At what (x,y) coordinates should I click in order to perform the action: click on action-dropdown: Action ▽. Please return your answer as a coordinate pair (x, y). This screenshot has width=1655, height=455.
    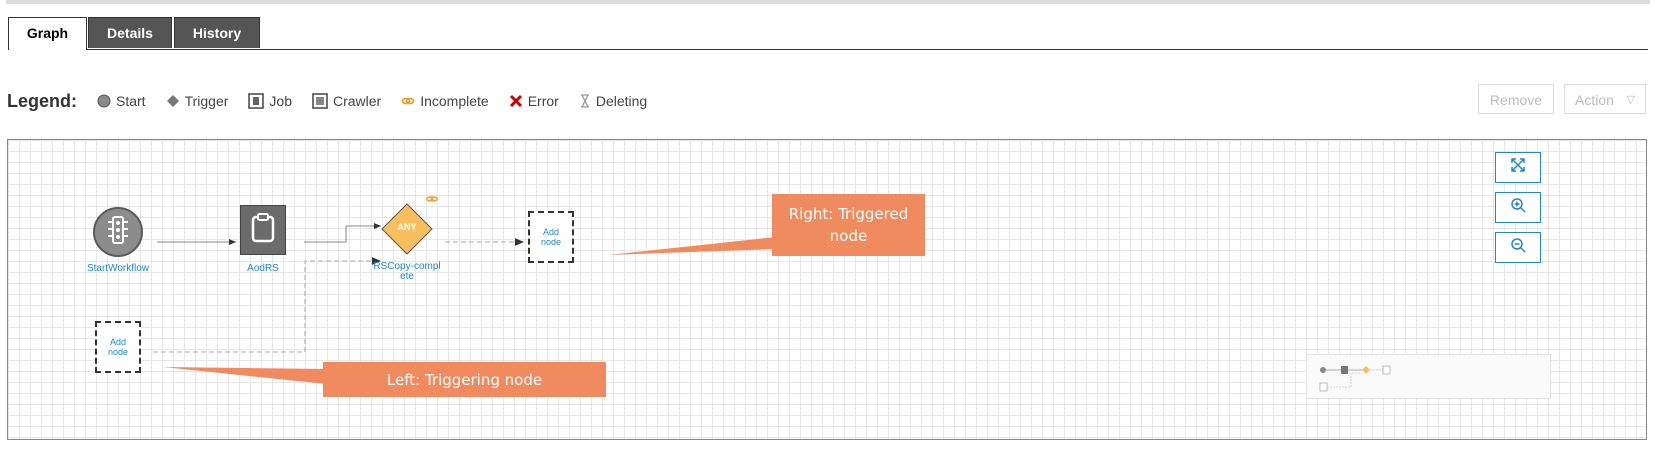
    Looking at the image, I should click on (1605, 99).